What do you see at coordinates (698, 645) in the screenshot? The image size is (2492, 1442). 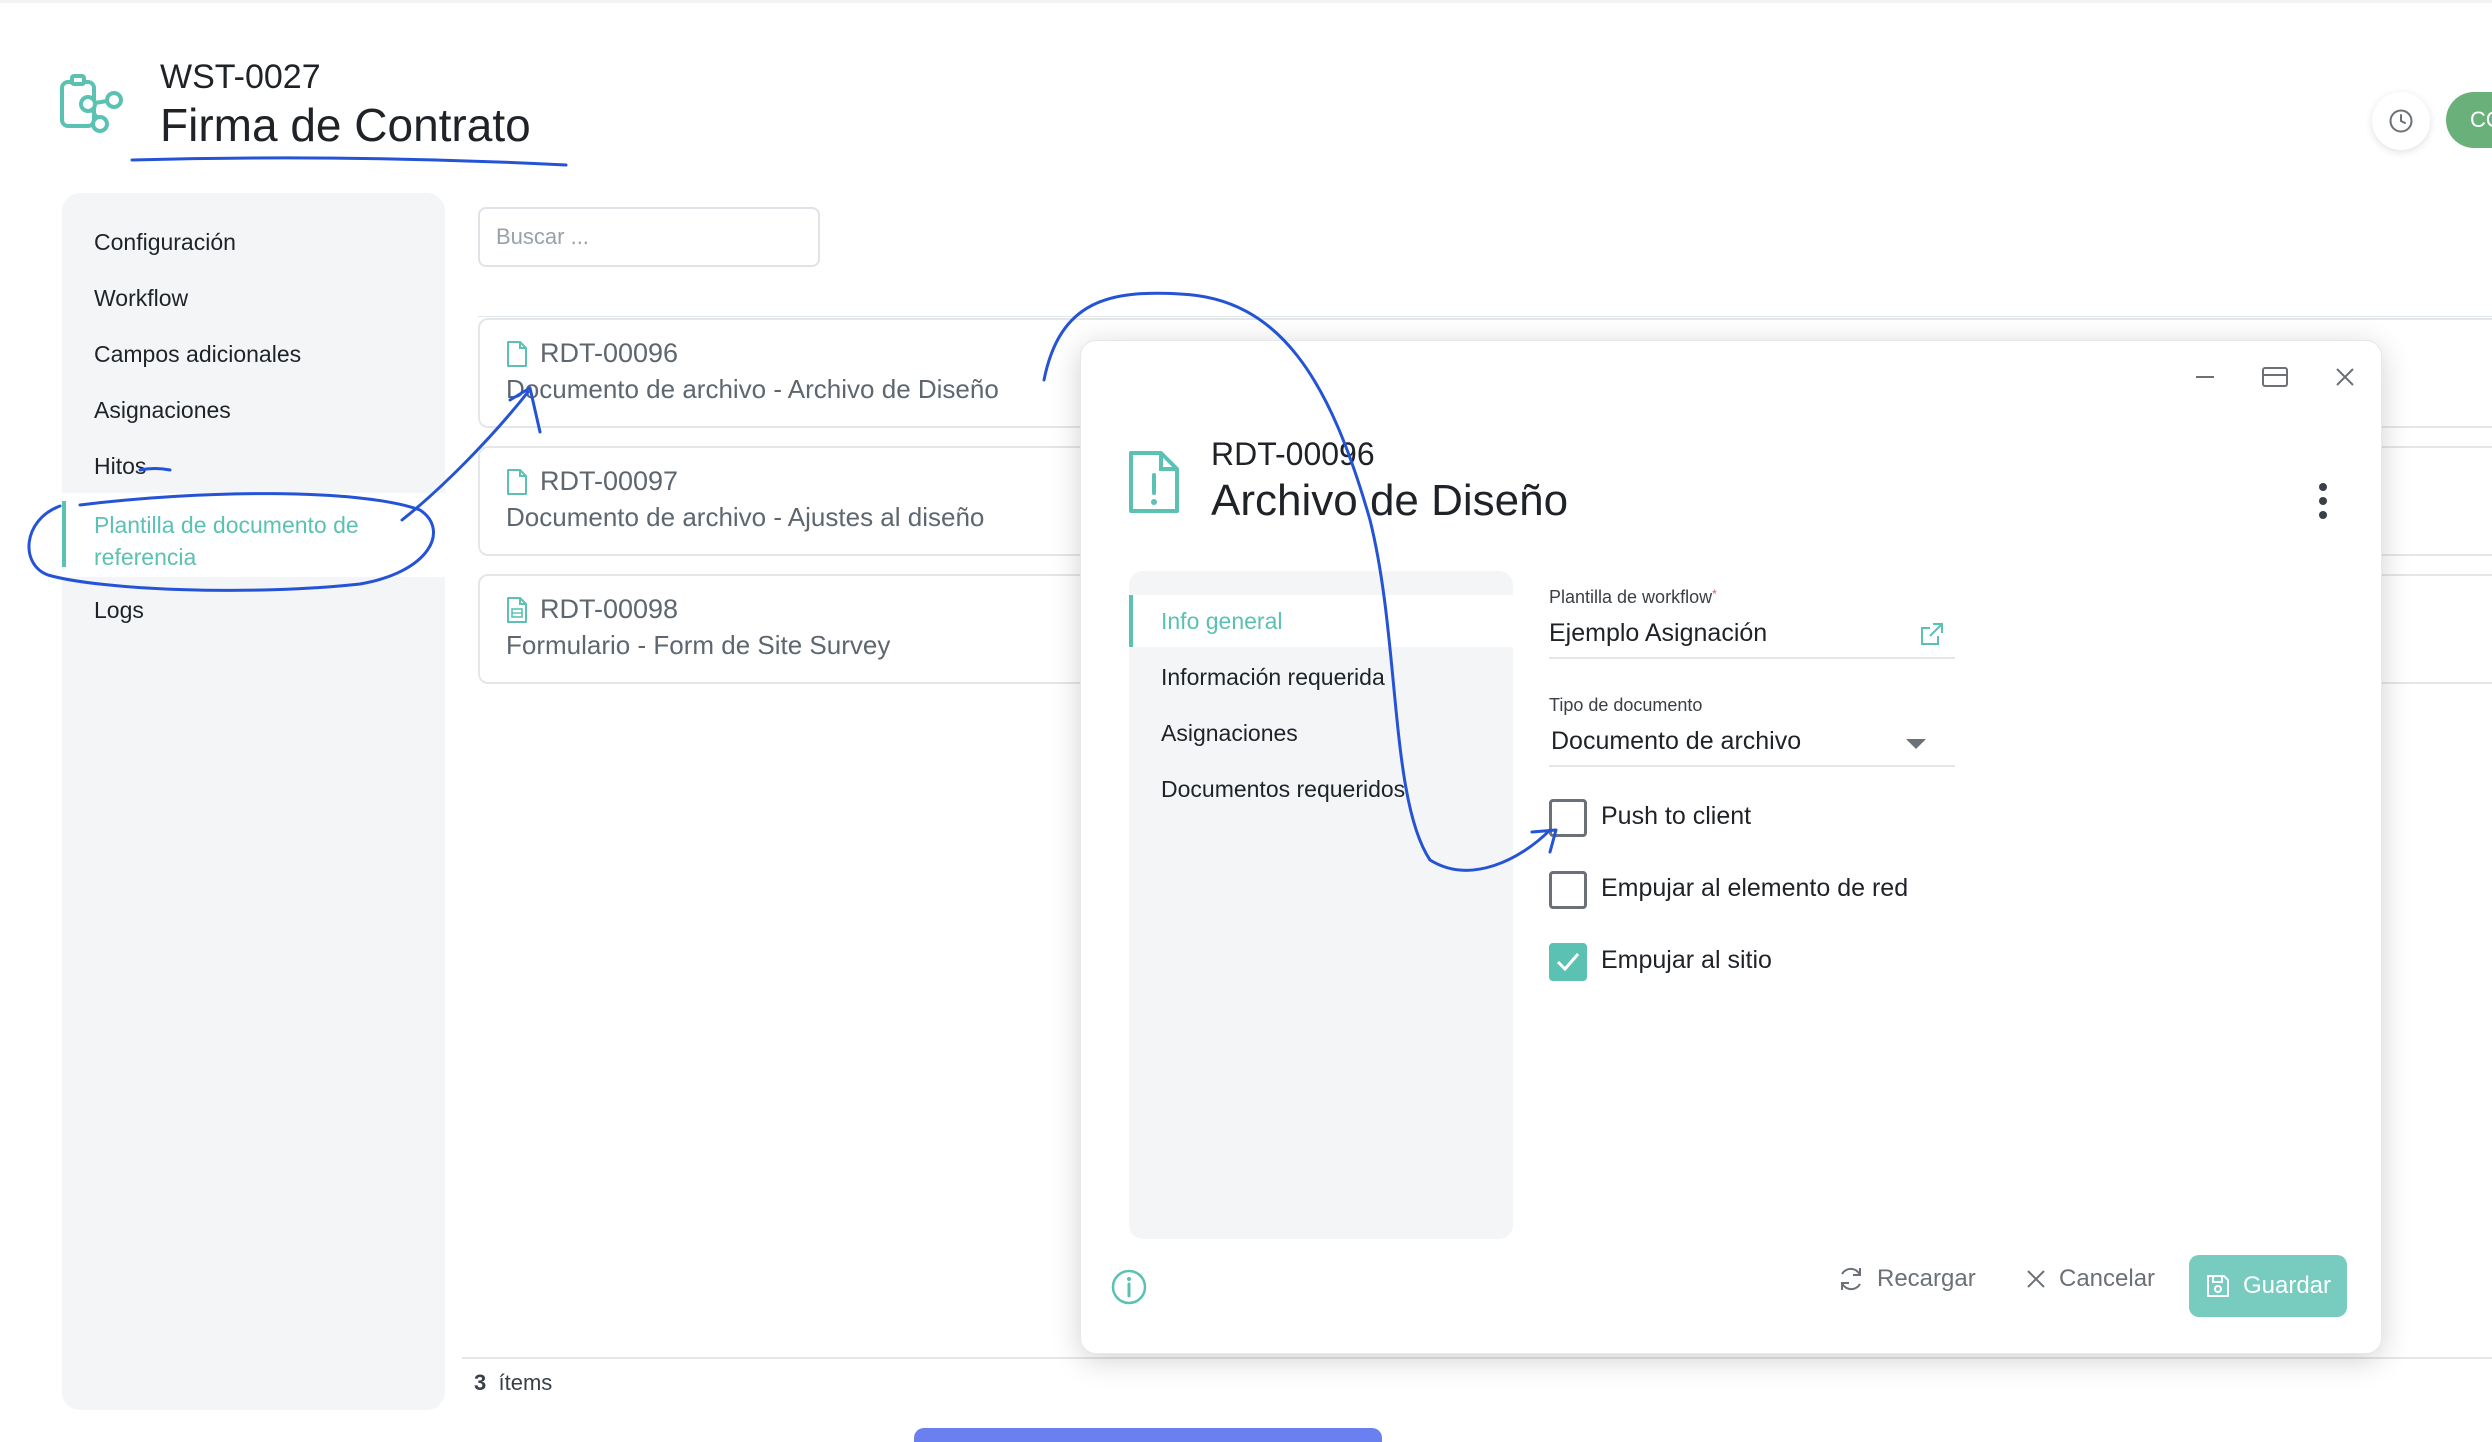 I see `list-item-description: Formulario - Form de Site Survey` at bounding box center [698, 645].